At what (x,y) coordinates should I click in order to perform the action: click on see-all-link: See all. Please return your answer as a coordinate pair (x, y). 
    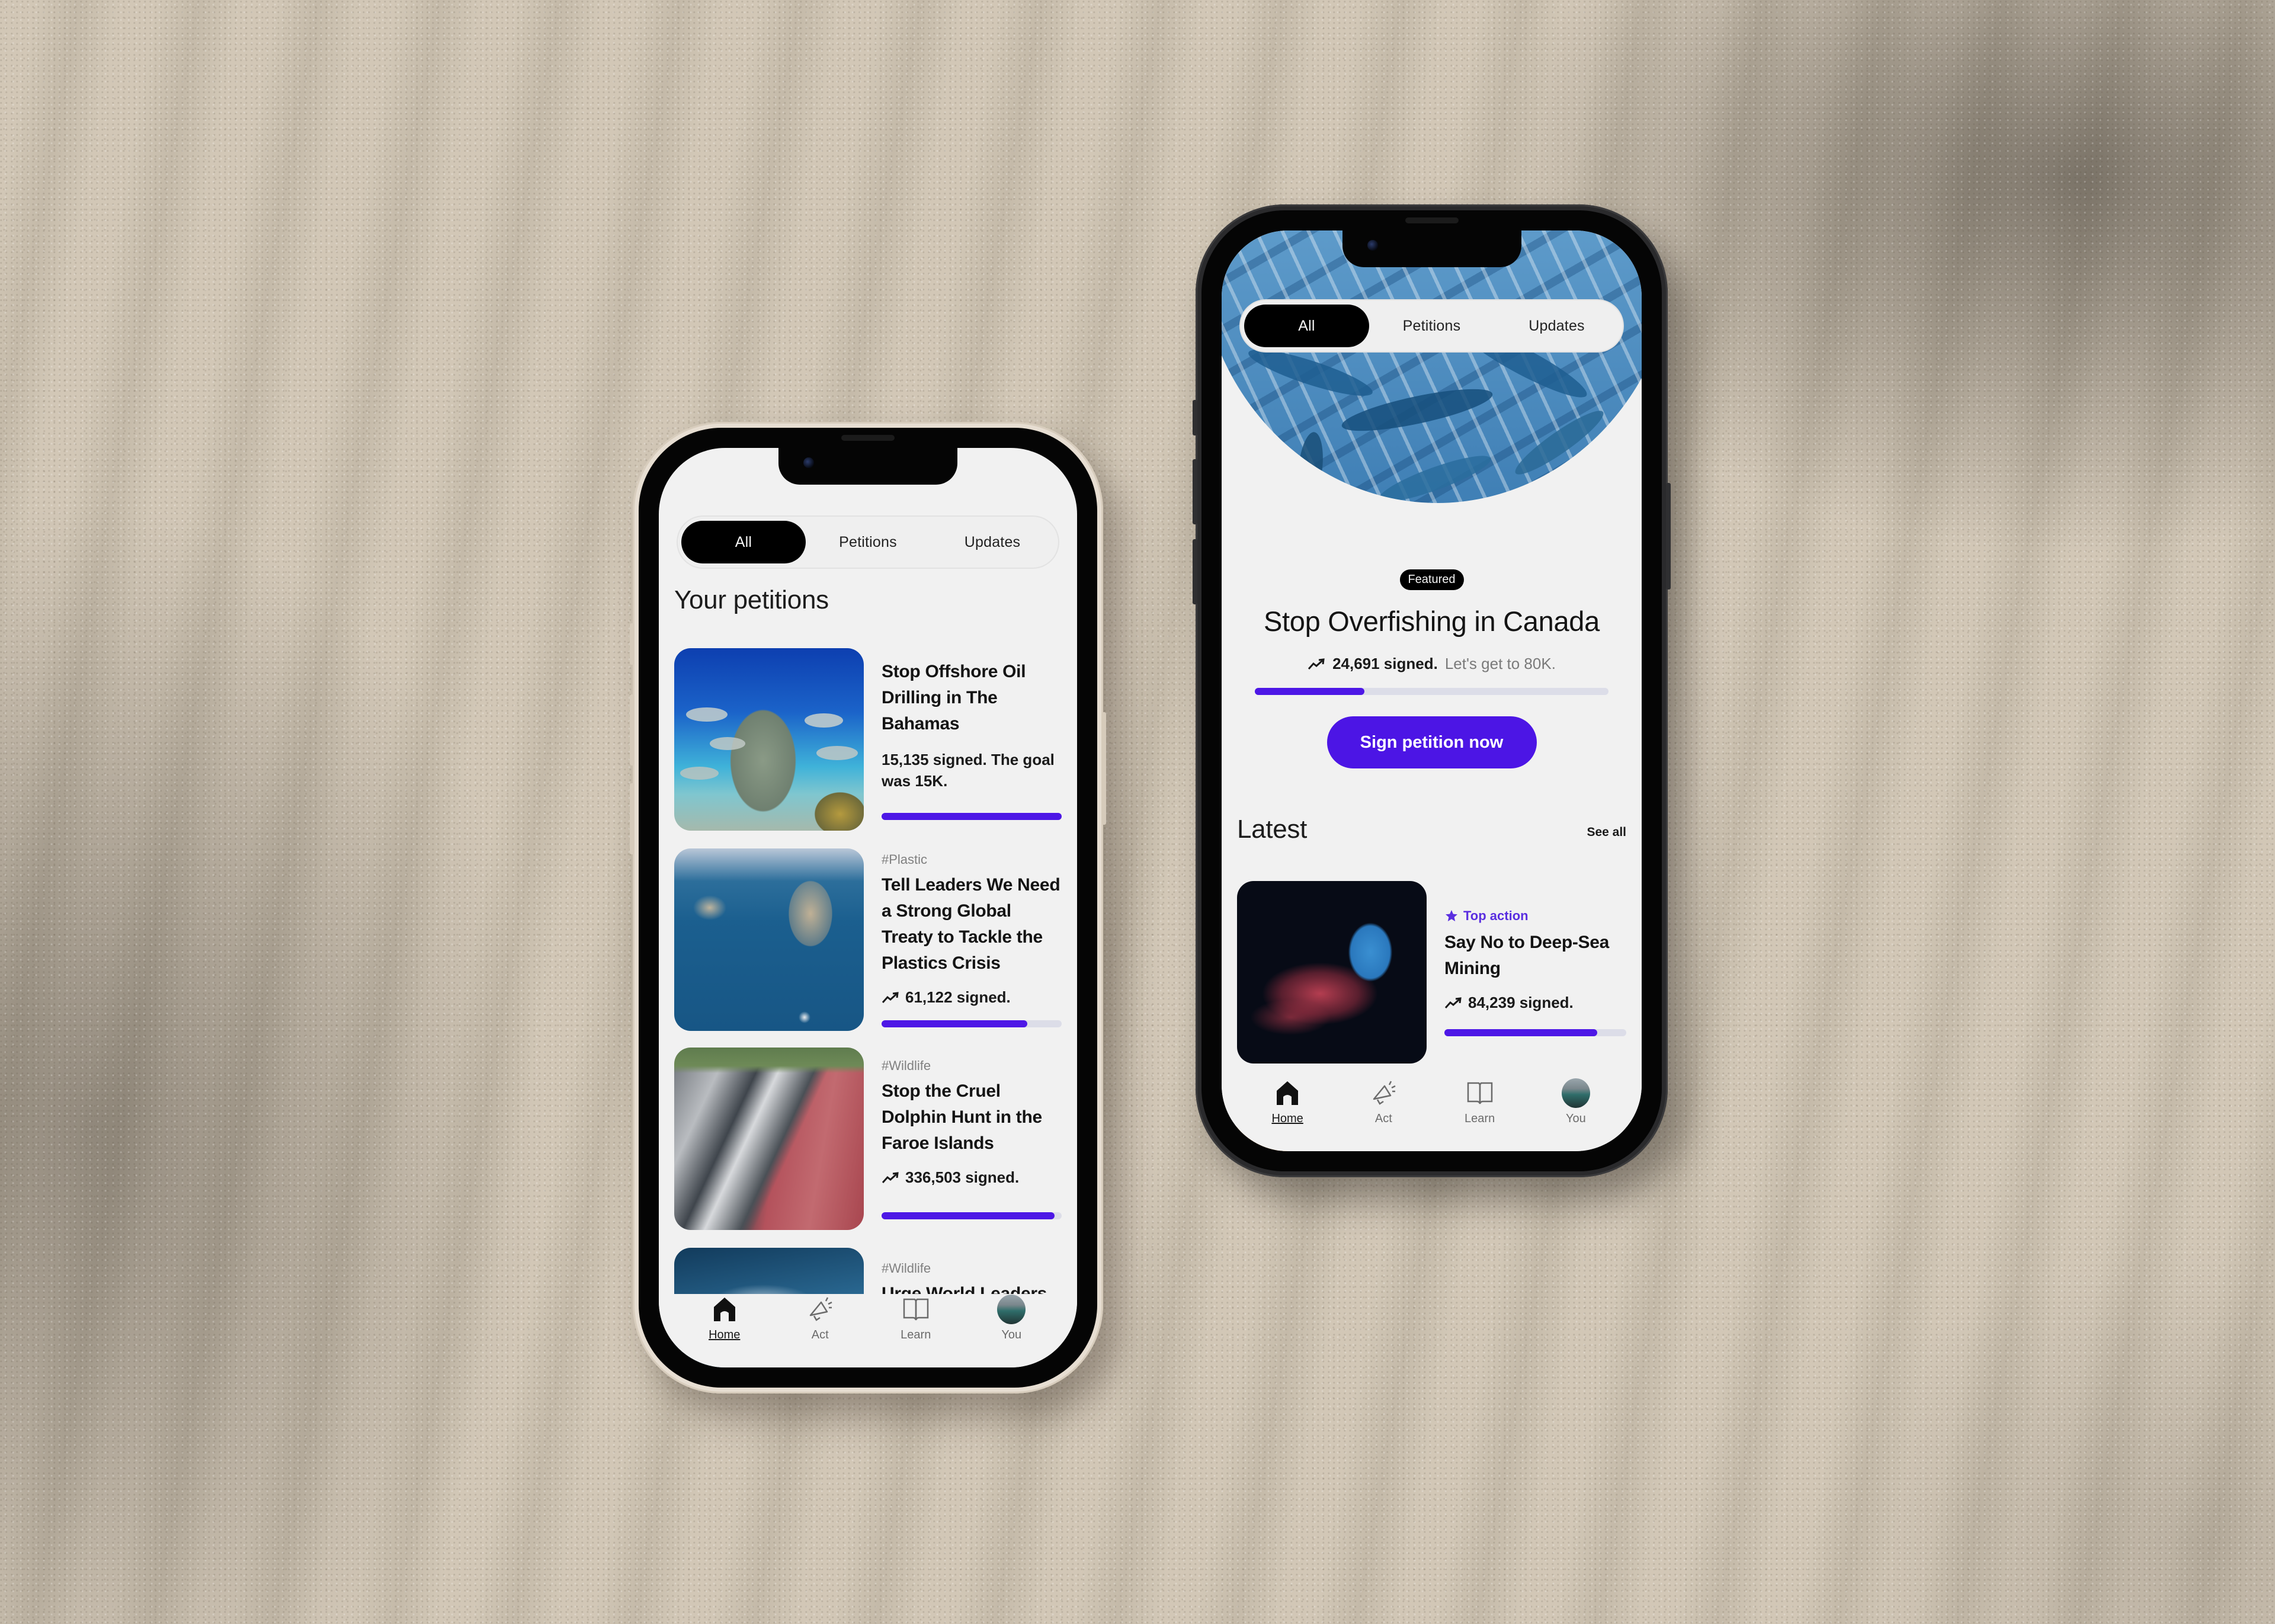
    Looking at the image, I should click on (1606, 832).